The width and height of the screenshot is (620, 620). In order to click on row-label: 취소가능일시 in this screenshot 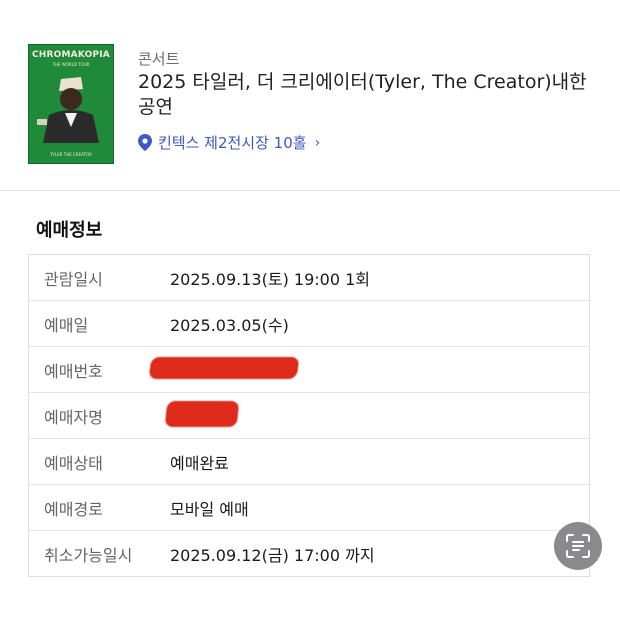, I will do `click(99, 553)`.